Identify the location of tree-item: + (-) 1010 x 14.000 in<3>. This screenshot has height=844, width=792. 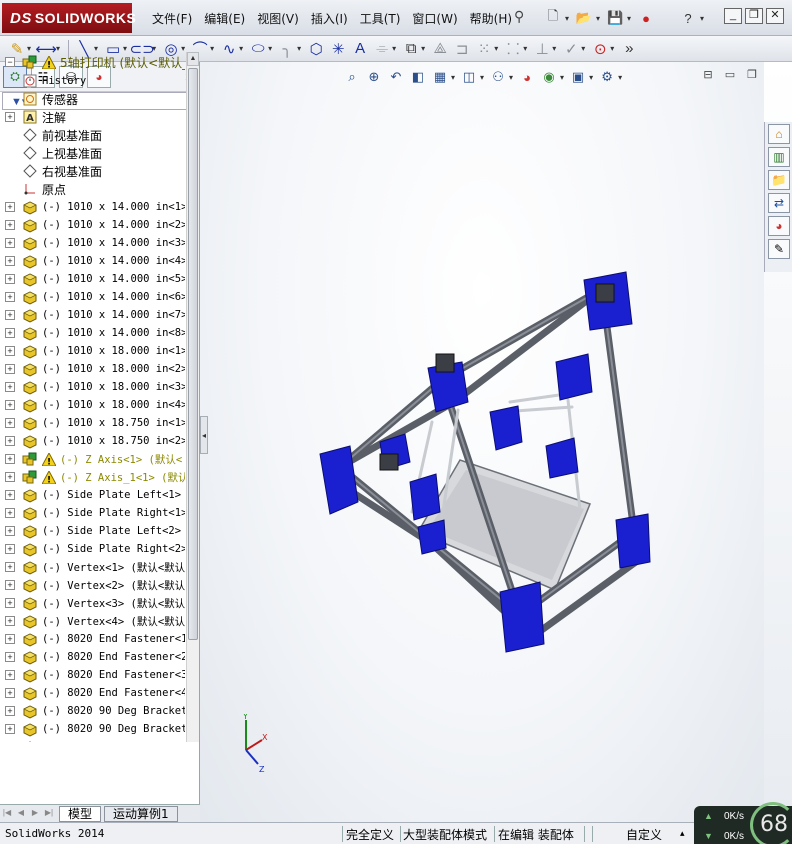
(92, 243).